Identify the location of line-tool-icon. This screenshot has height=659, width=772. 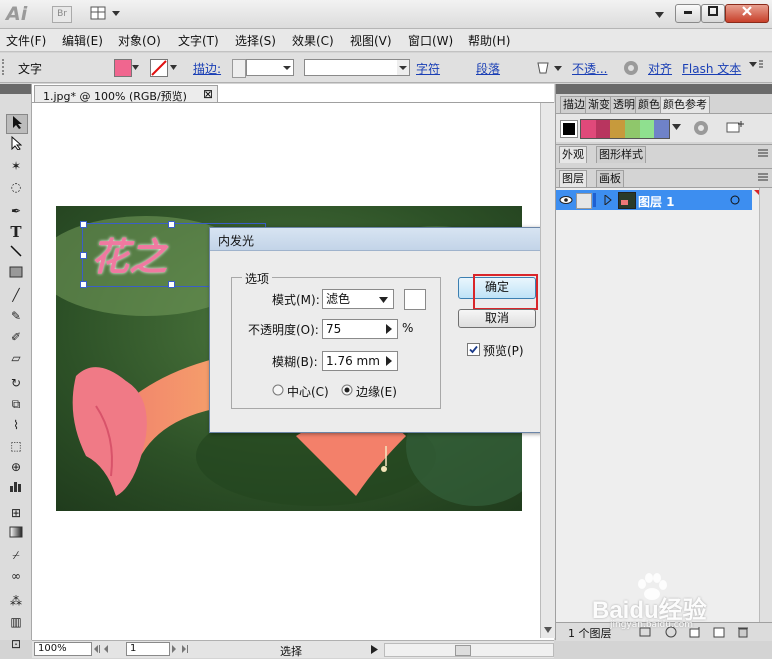
(16, 253).